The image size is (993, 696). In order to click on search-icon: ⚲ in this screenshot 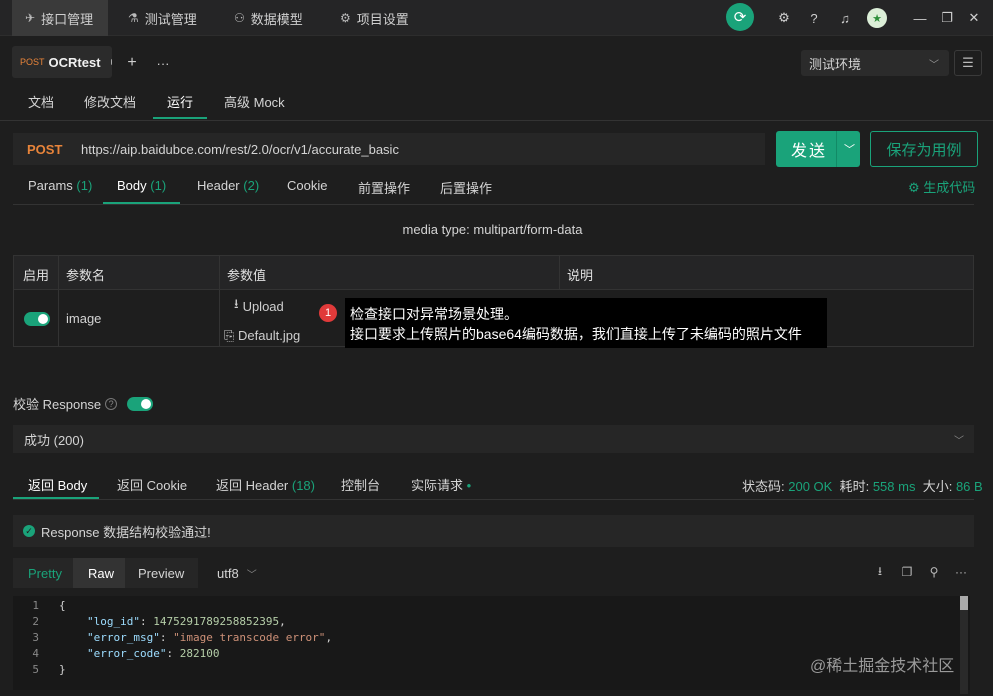, I will do `click(934, 572)`.